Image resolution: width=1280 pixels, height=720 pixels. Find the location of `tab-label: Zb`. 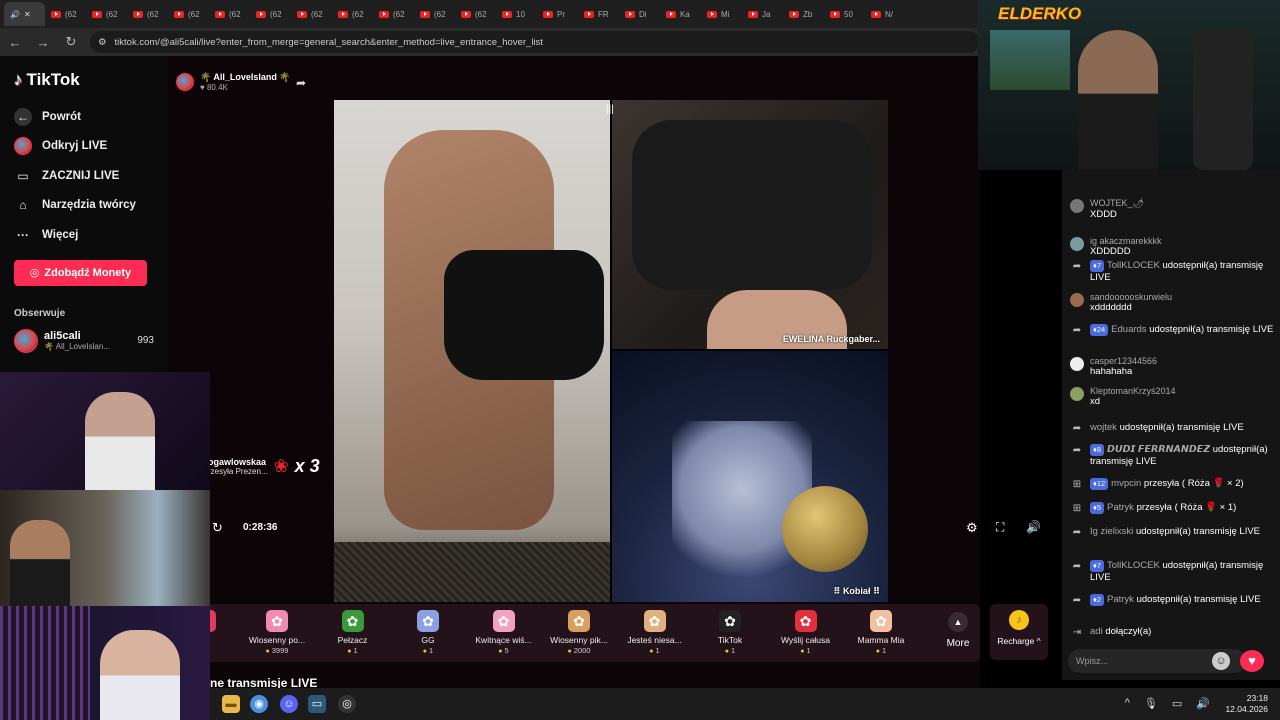

tab-label: Zb is located at coordinates (808, 14).